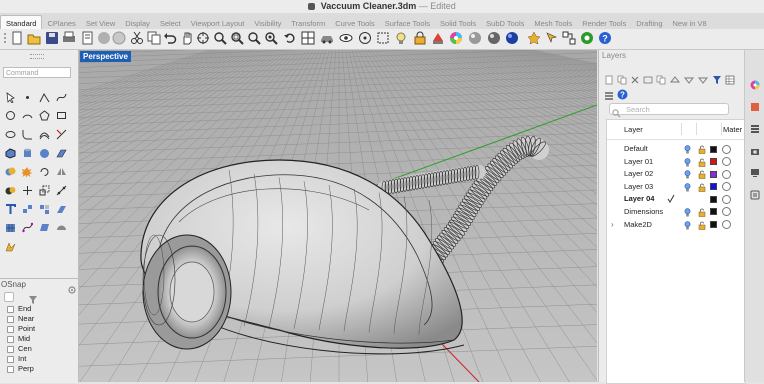 The image size is (764, 384). I want to click on layer-row: Layer 04, so click(676, 199).